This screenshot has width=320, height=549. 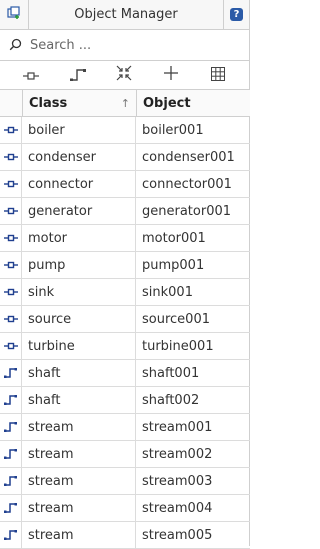 I want to click on table-row: stream stream004, so click(x=125, y=508).